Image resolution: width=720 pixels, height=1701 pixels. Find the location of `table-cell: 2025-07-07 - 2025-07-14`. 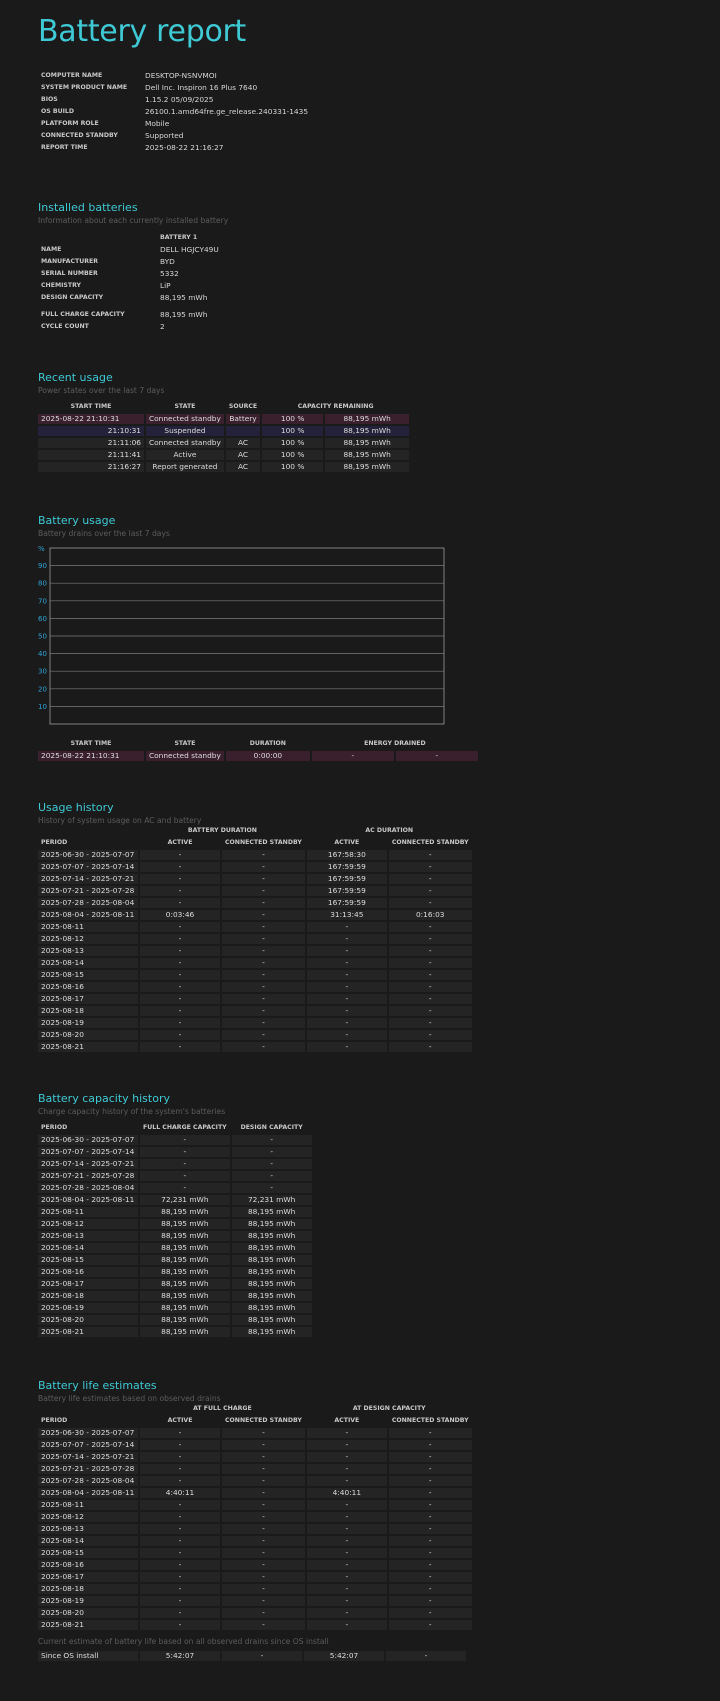

table-cell: 2025-07-07 - 2025-07-14 is located at coordinates (88, 867).